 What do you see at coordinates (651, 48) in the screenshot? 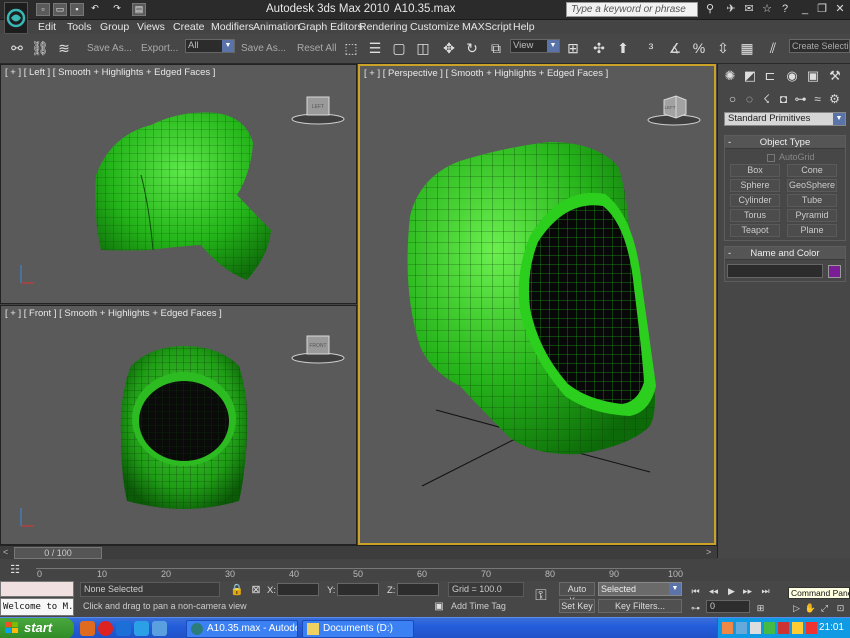
I see `snaps-toggle-icon: ³` at bounding box center [651, 48].